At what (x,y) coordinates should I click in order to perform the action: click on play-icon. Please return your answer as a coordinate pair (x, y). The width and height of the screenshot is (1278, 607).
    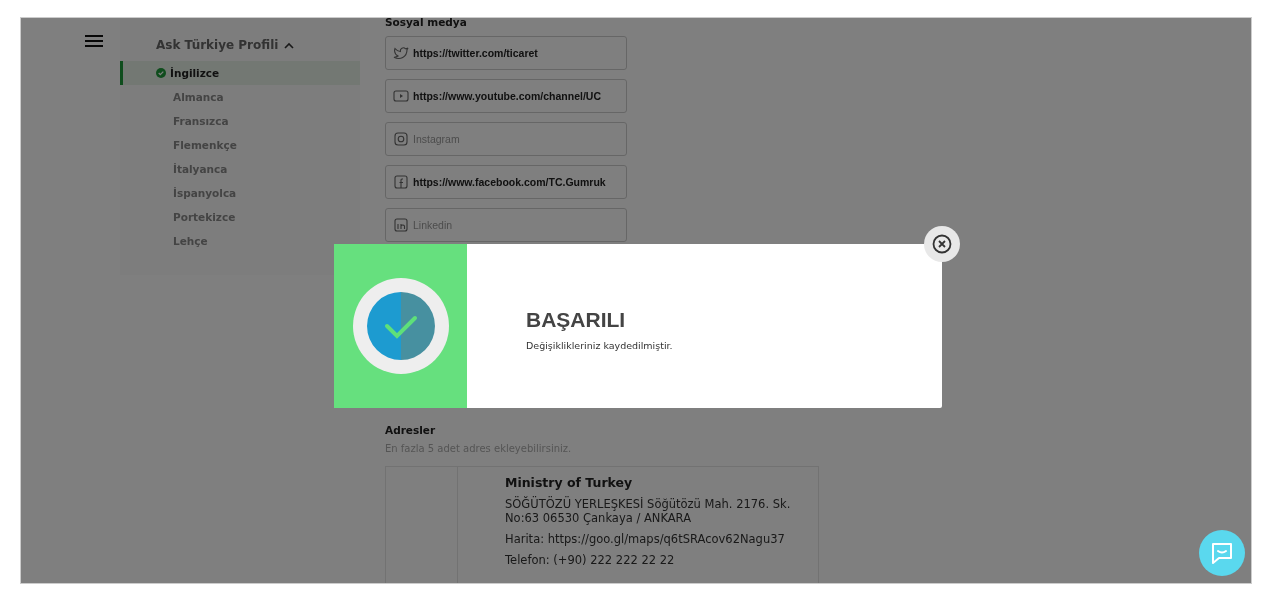
    Looking at the image, I should click on (401, 96).